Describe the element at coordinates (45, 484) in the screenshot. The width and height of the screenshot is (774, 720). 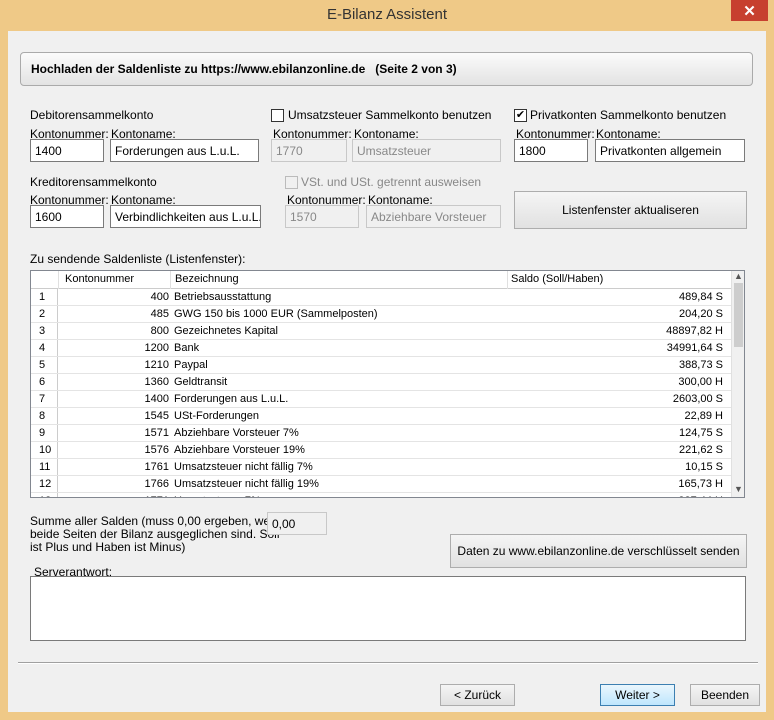
I see `row-index: 12` at that location.